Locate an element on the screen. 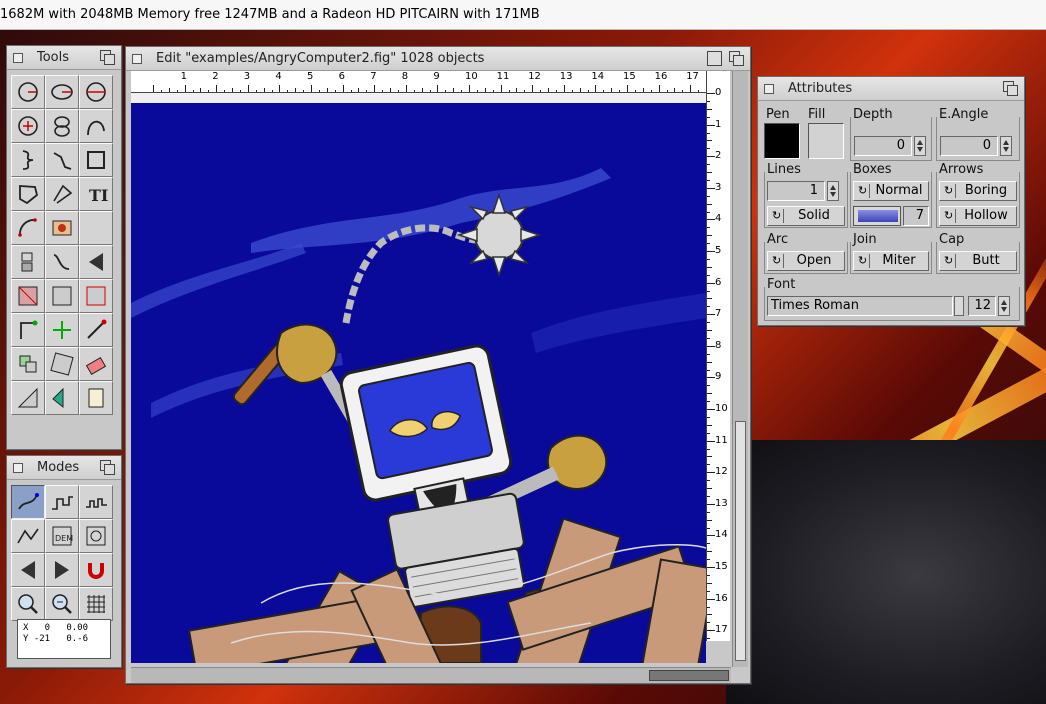  move-point-icon is located at coordinates (28, 296).